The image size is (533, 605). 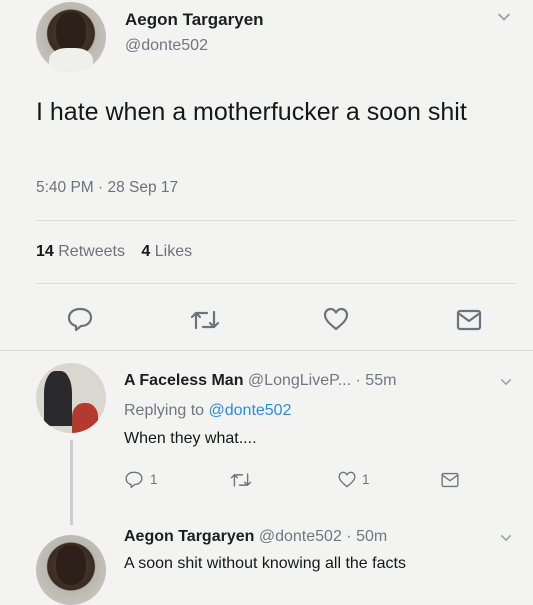 I want to click on reply-time: · 50m, so click(x=366, y=536).